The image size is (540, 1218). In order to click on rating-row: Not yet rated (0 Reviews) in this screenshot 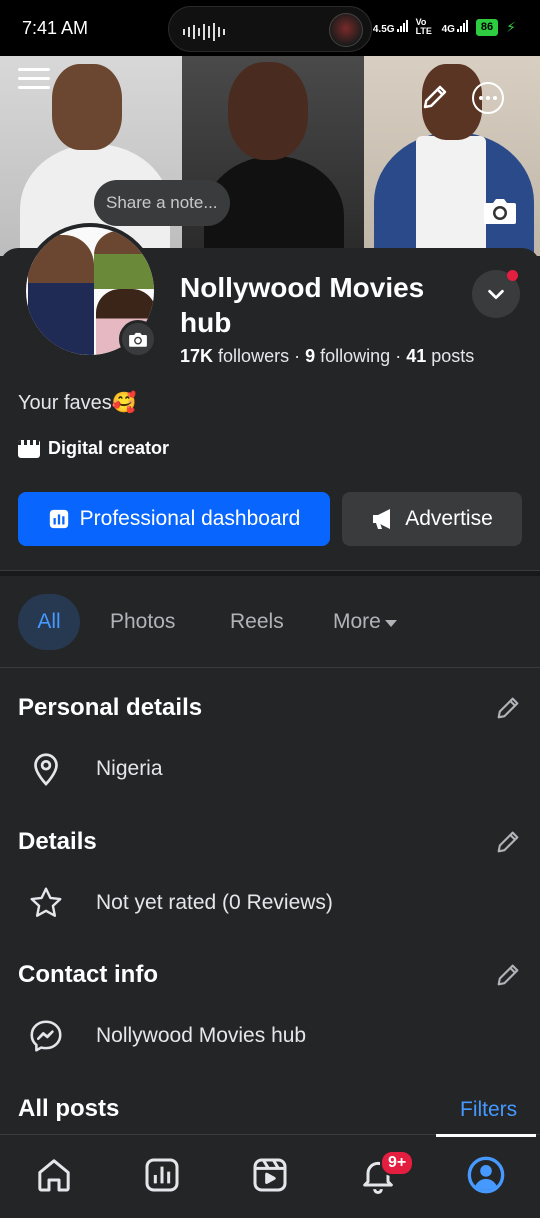, I will do `click(180, 903)`.